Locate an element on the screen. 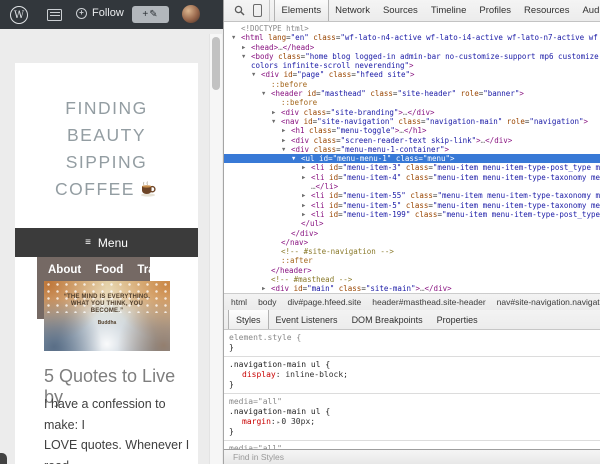  dom-tree-row-selected: ▼ <ul id="menu-menu-1" class="menu"> is located at coordinates (412, 159).